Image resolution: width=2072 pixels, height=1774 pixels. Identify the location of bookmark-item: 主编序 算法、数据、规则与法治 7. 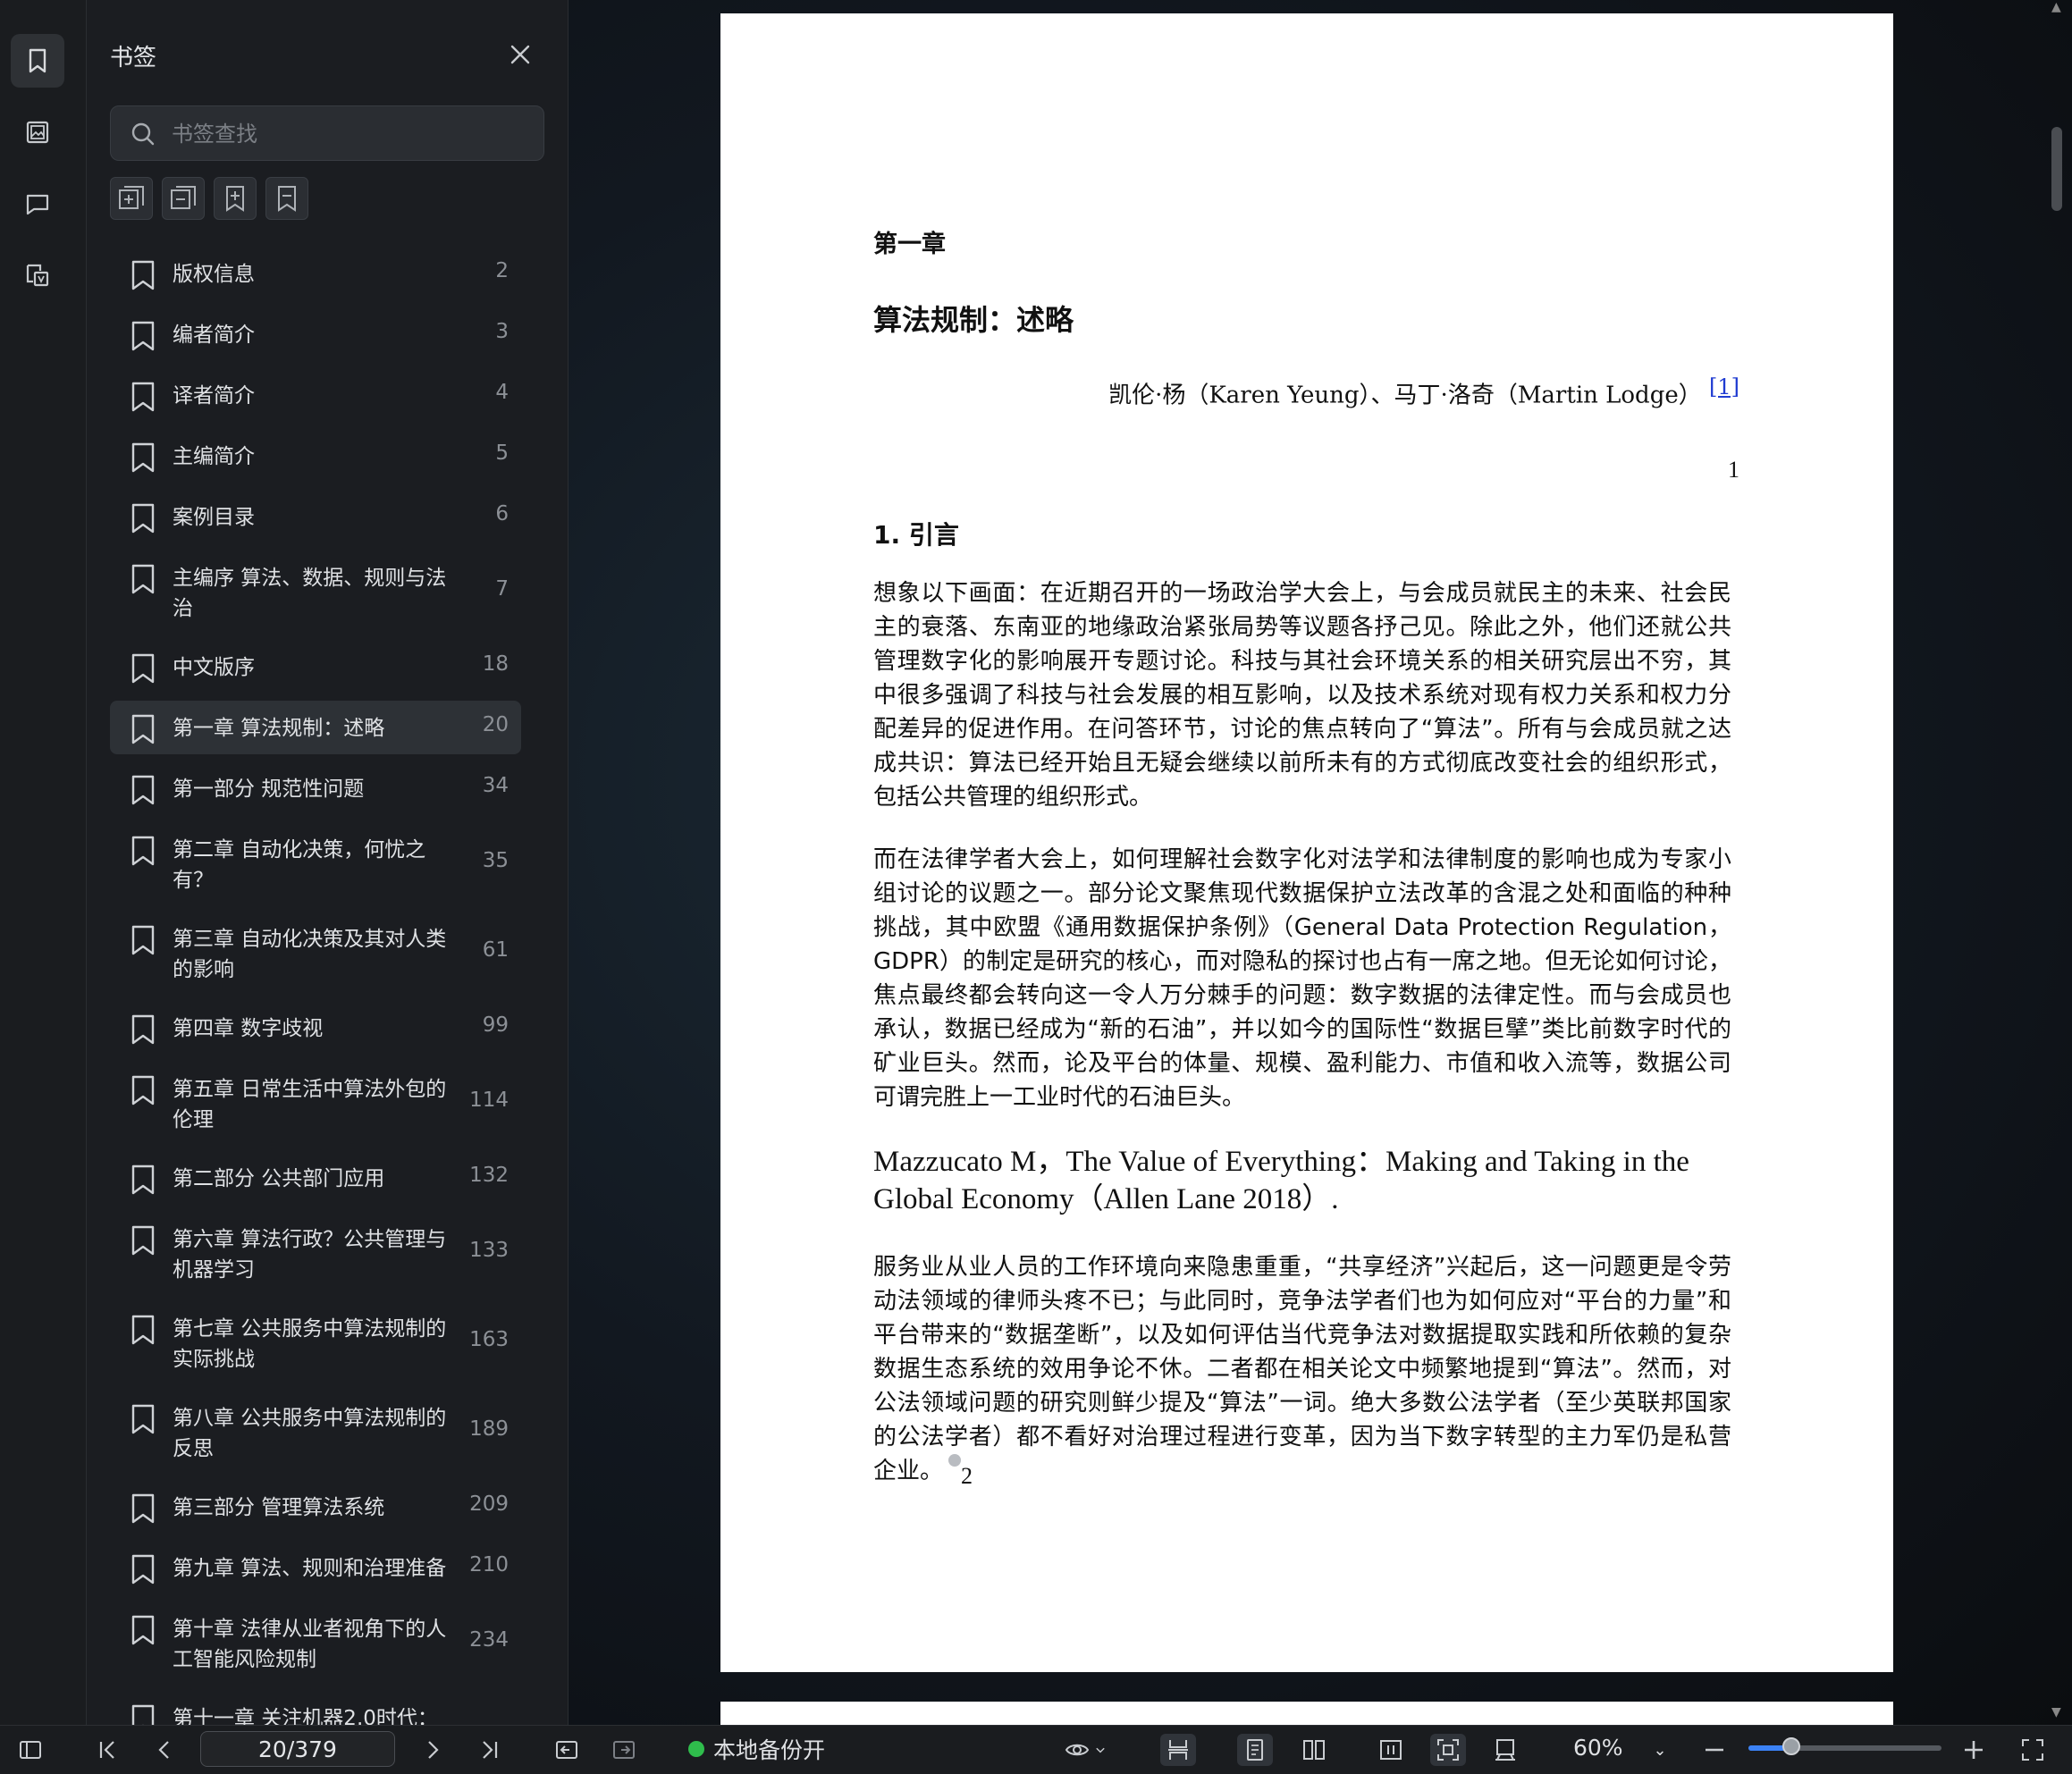
(315, 592).